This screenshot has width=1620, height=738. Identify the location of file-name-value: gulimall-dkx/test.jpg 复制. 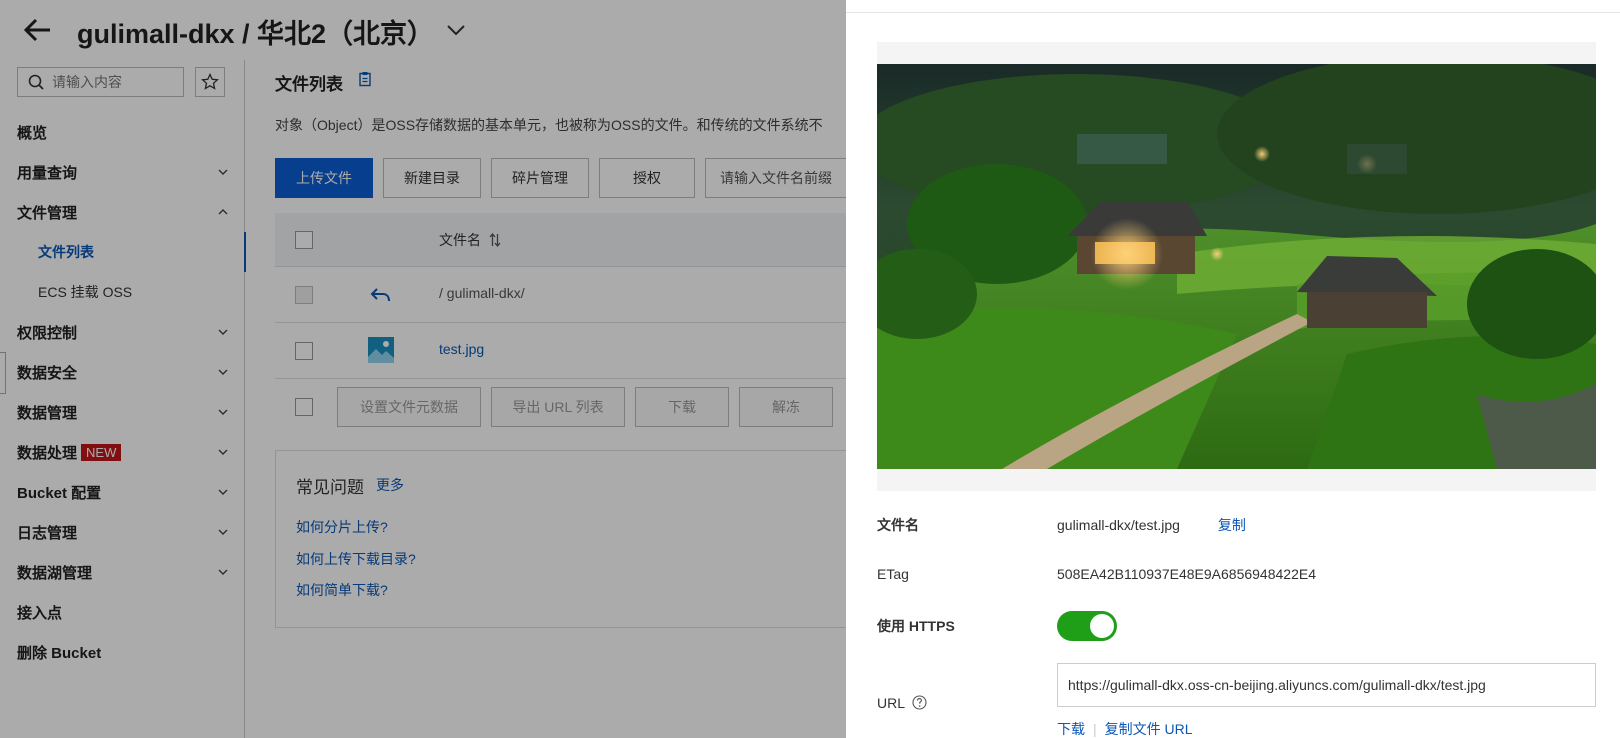
(1151, 525).